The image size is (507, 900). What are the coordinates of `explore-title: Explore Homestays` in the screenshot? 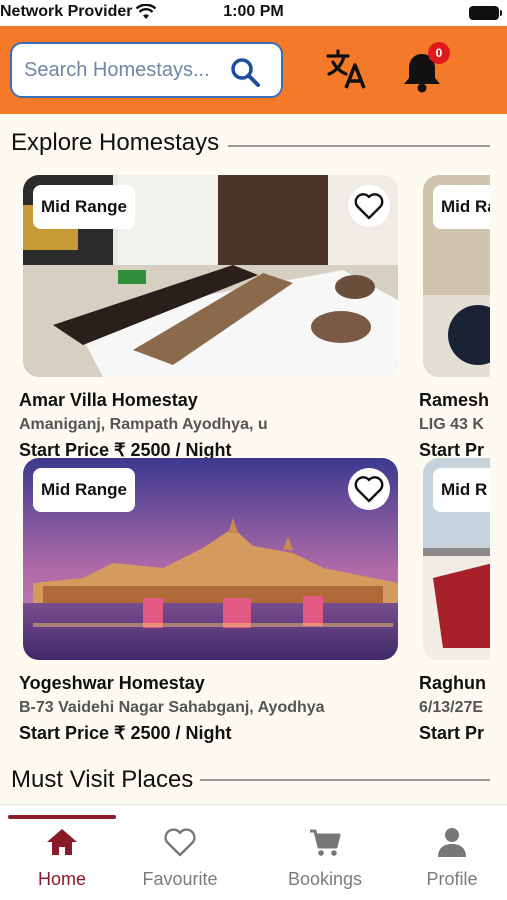 It's located at (115, 142).